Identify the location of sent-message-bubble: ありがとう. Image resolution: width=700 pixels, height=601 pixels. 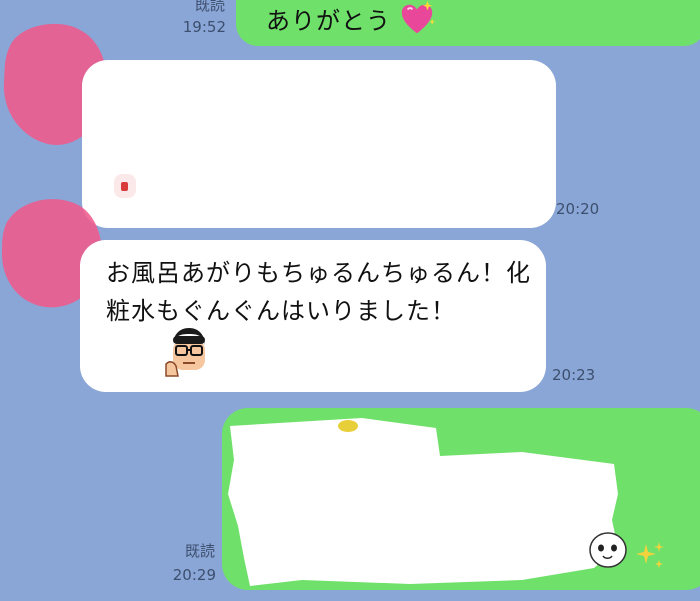
(468, 23).